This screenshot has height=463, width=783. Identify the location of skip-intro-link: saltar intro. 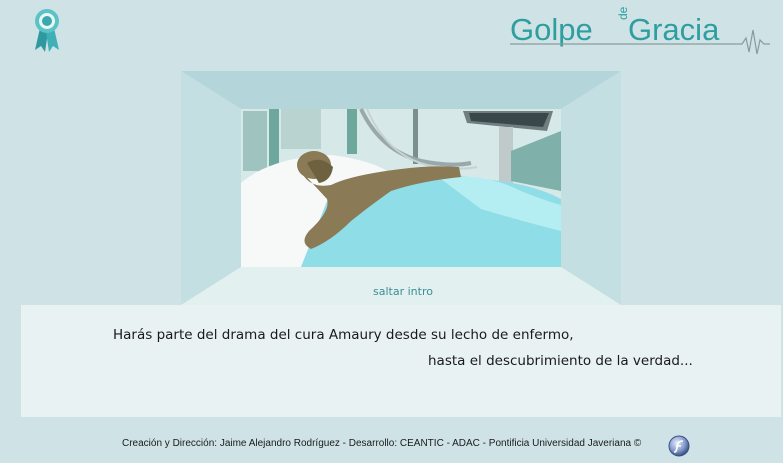
(403, 291).